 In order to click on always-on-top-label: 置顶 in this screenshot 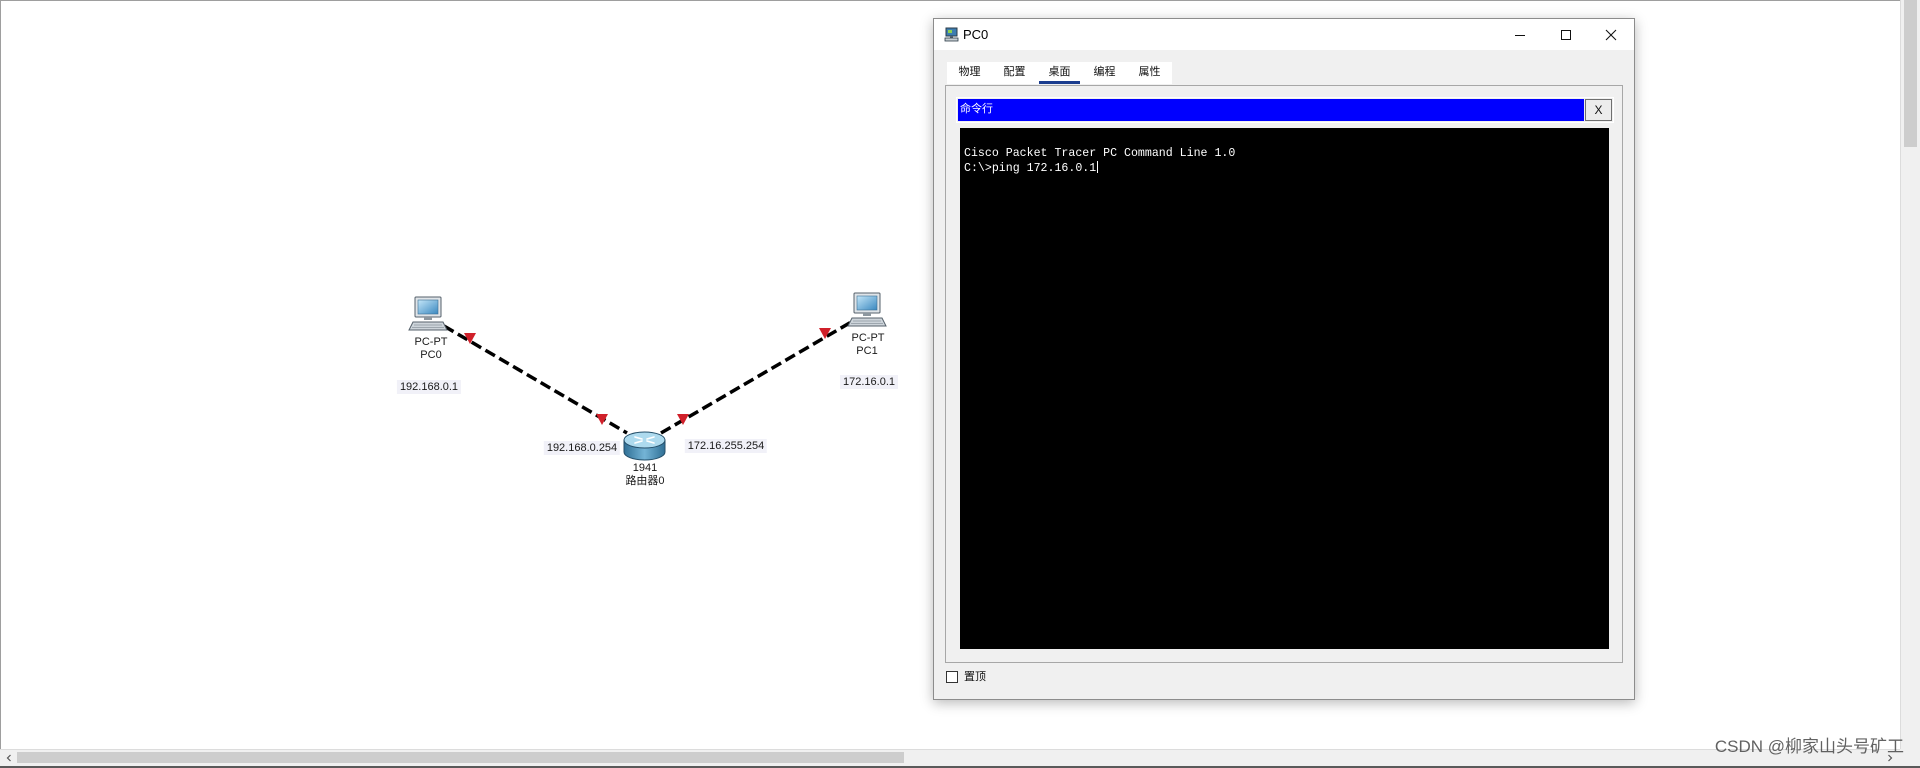, I will do `click(975, 676)`.